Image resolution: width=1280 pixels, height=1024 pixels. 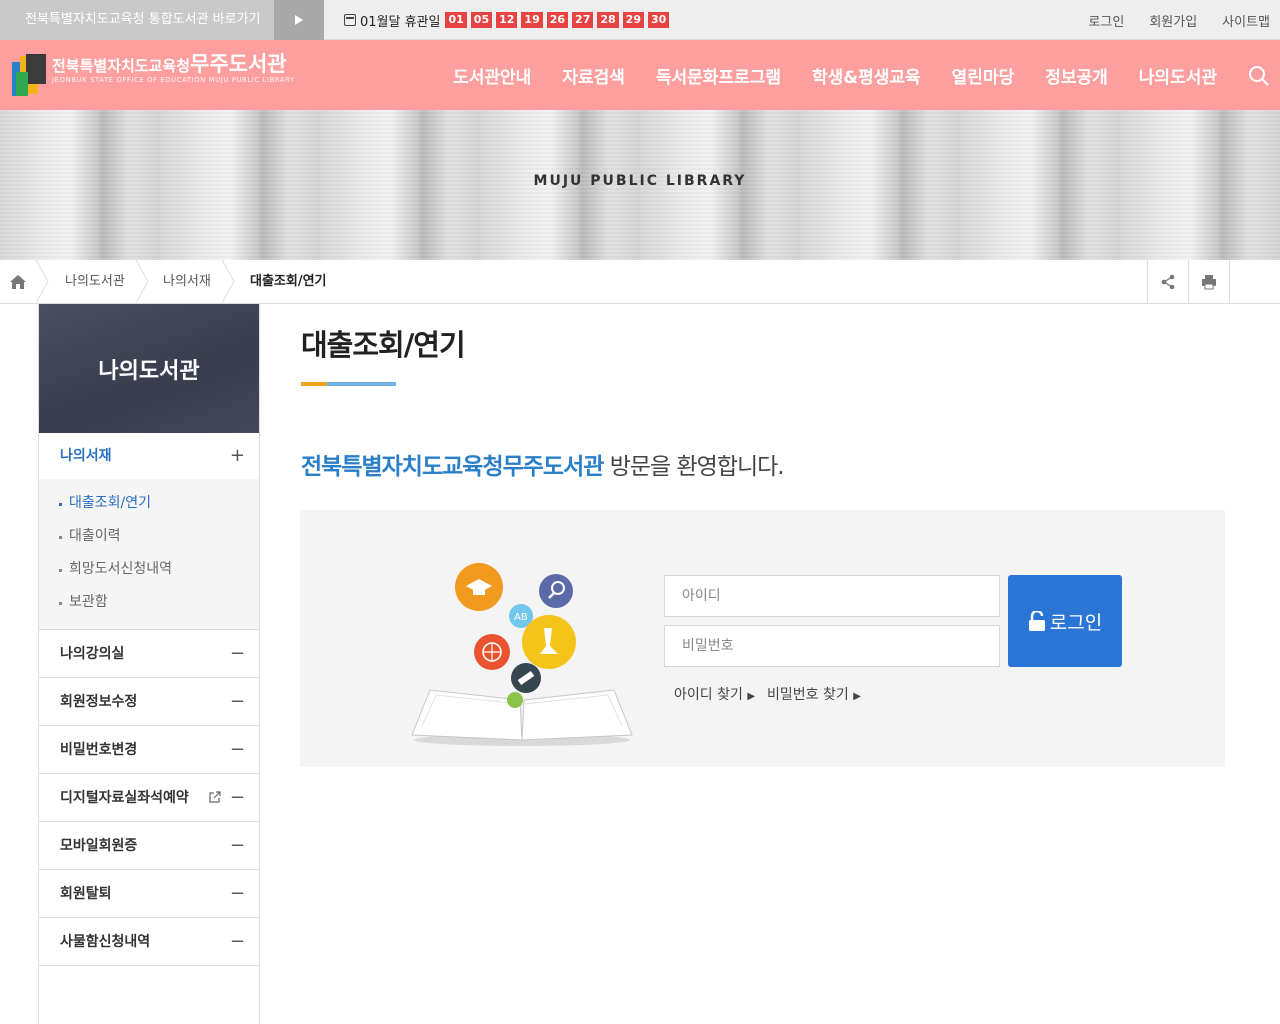 I want to click on calendar-icon, so click(x=350, y=20).